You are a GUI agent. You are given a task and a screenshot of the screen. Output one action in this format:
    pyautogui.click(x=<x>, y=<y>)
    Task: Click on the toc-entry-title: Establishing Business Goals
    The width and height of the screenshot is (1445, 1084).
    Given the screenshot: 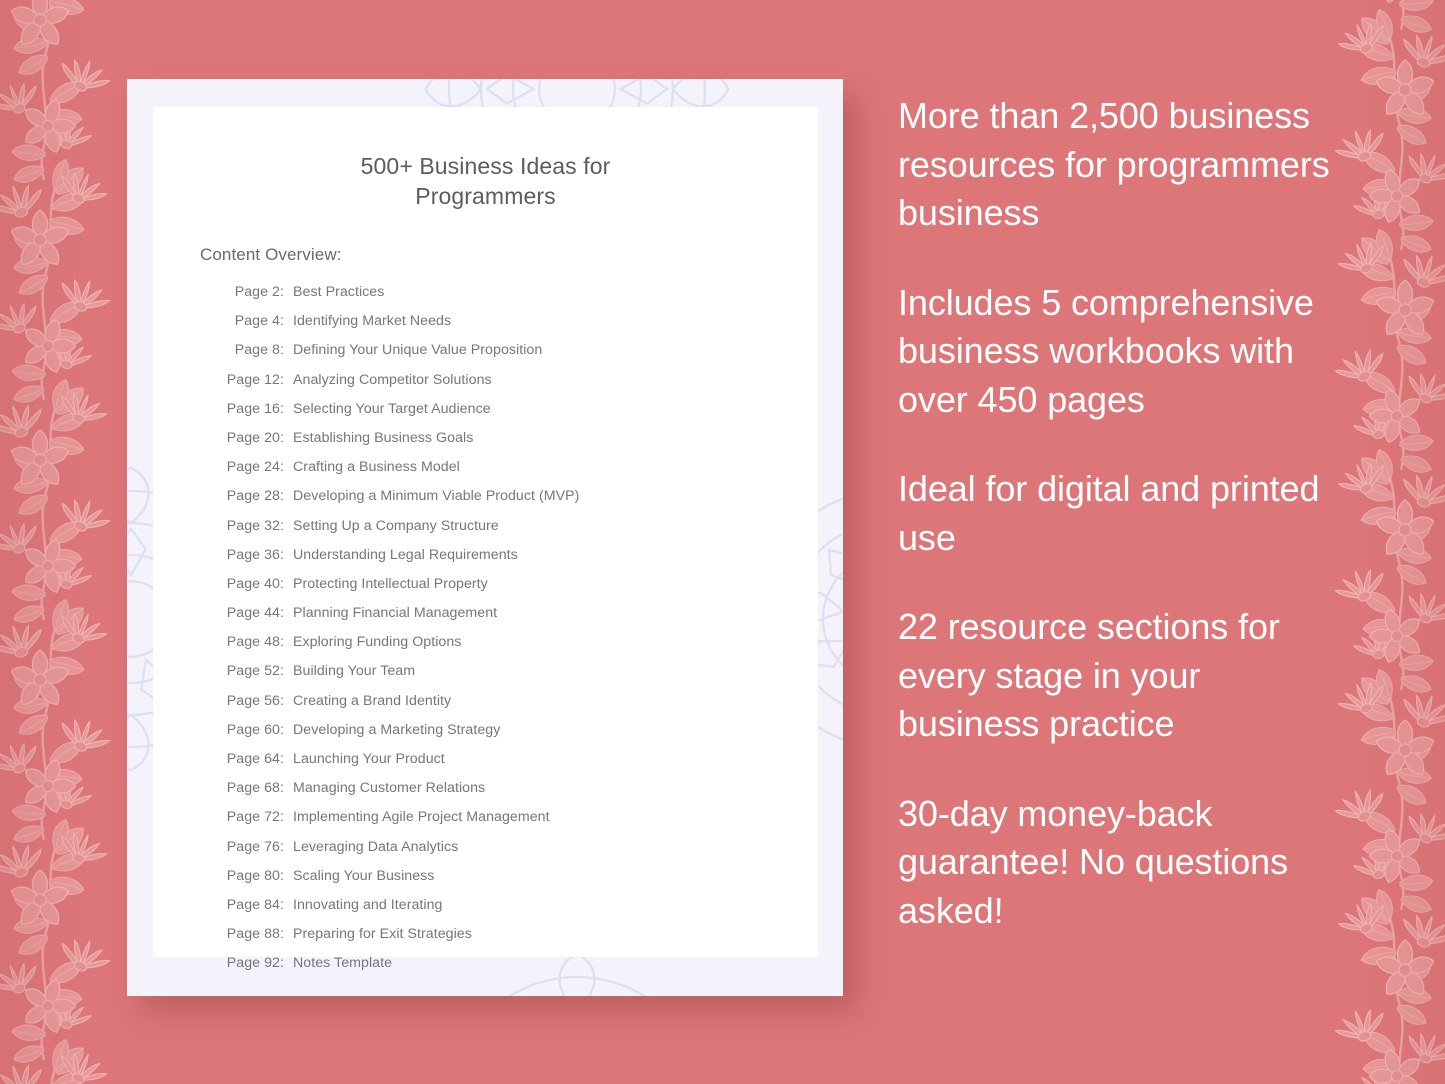 What is the action you would take?
    pyautogui.click(x=383, y=437)
    